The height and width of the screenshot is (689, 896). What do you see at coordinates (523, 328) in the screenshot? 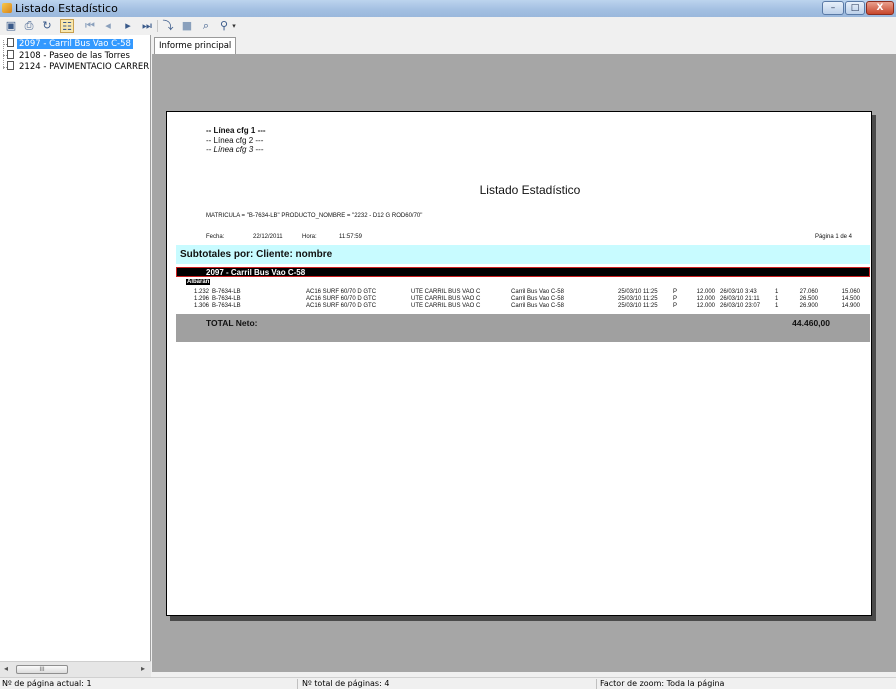
I see `total-band` at bounding box center [523, 328].